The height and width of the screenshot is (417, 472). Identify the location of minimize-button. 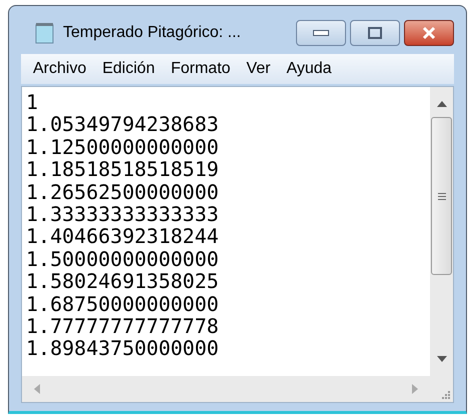
(321, 33).